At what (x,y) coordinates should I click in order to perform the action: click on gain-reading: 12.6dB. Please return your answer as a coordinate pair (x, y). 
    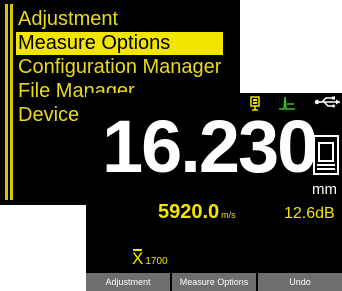
    Looking at the image, I should click on (309, 213).